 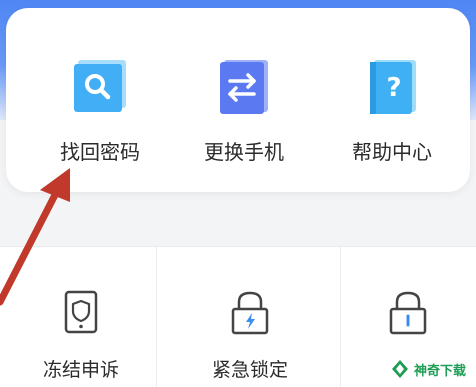 What do you see at coordinates (81, 312) in the screenshot?
I see `shield-phone-icon` at bounding box center [81, 312].